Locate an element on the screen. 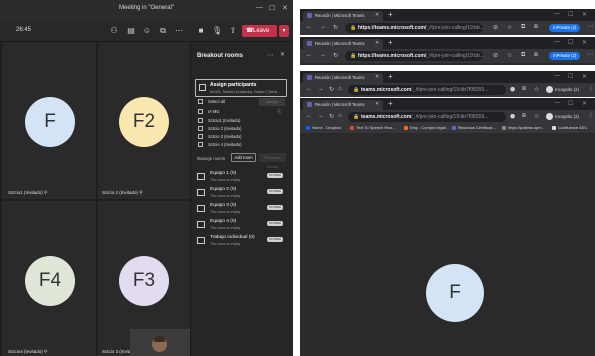  info-icon: ⓘ is located at coordinates (279, 111).